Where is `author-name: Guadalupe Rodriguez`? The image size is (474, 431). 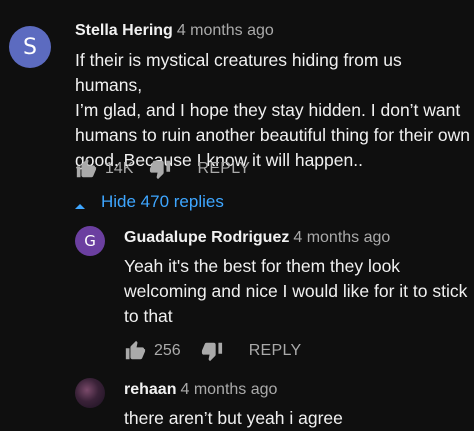 author-name: Guadalupe Rodriguez is located at coordinates (206, 237).